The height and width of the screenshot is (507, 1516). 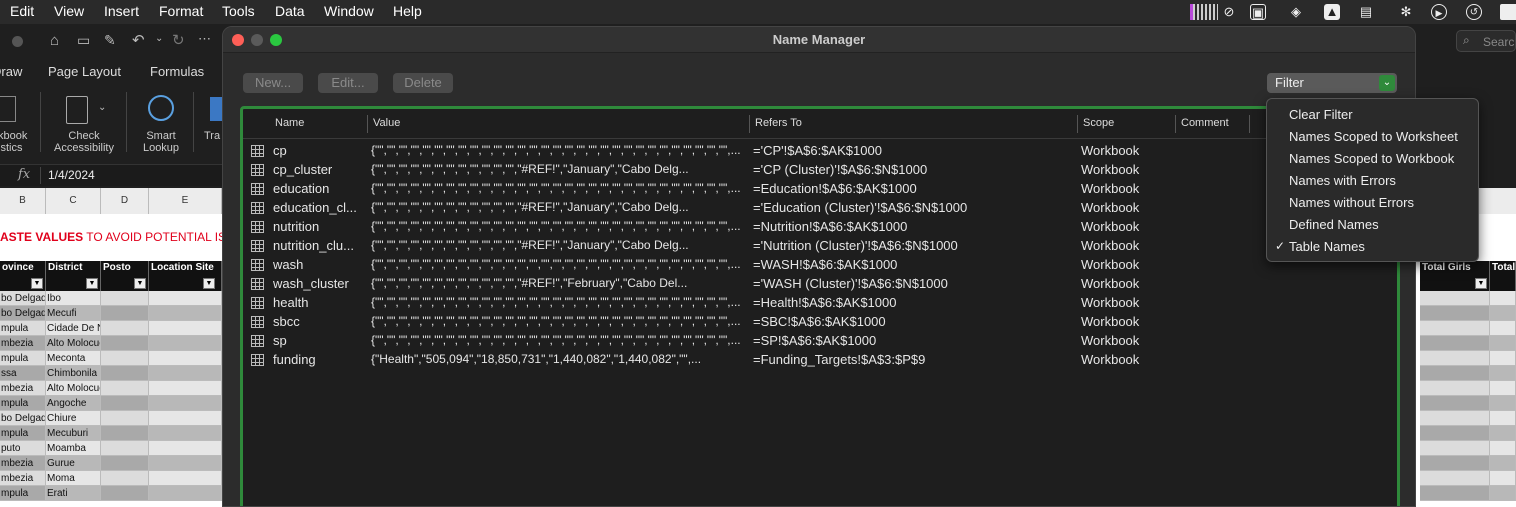 What do you see at coordinates (23, 448) in the screenshot?
I see `cell-province: puto` at bounding box center [23, 448].